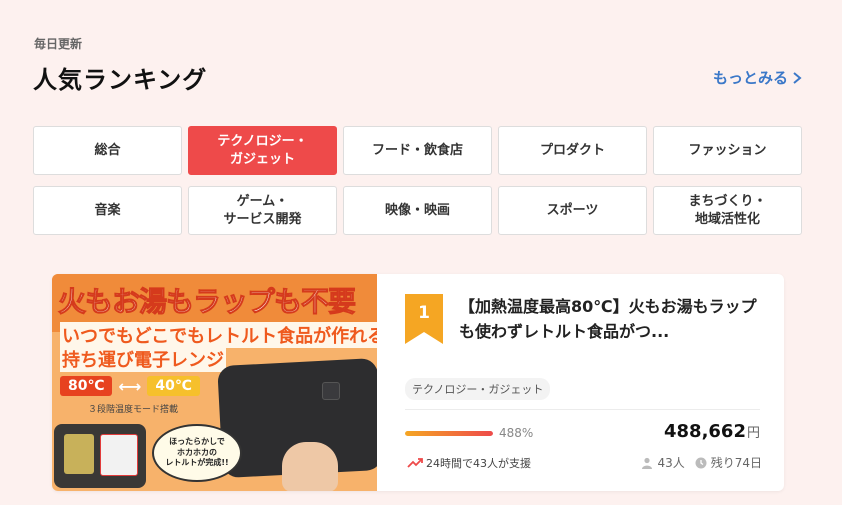  Describe the element at coordinates (197, 453) in the screenshot. I see `speech-bubble: ほったらかしで ホカホカの レトルトが完成!!` at that location.